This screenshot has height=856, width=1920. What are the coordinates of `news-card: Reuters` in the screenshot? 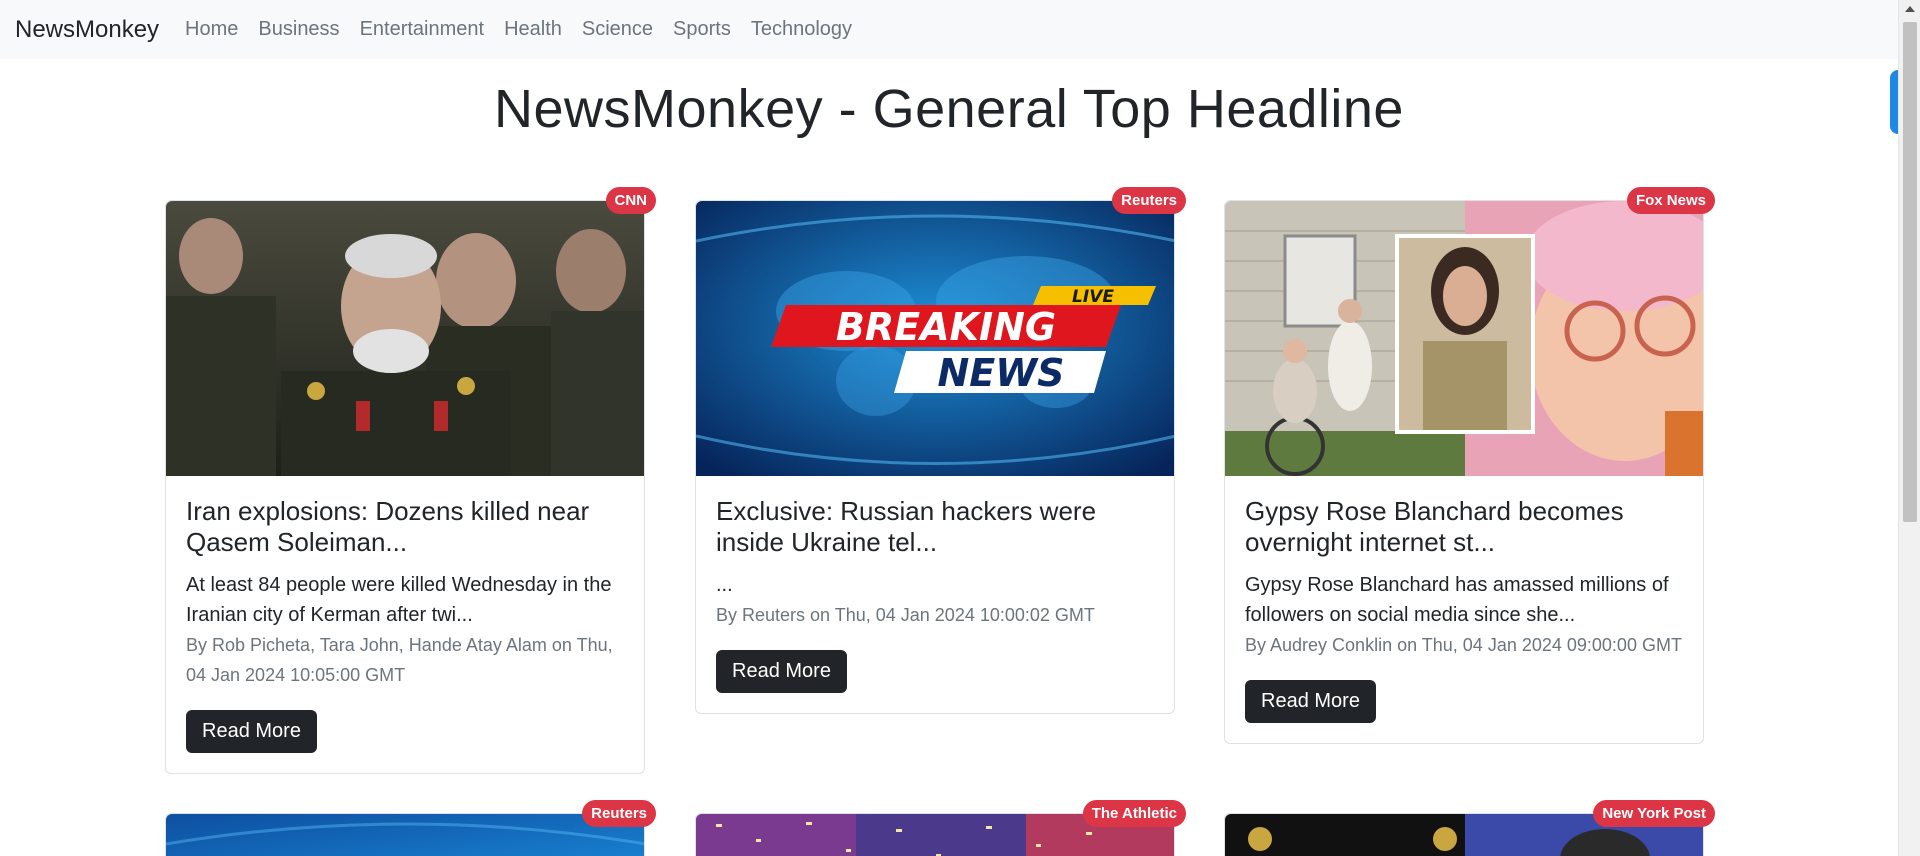 It's located at (410, 828).